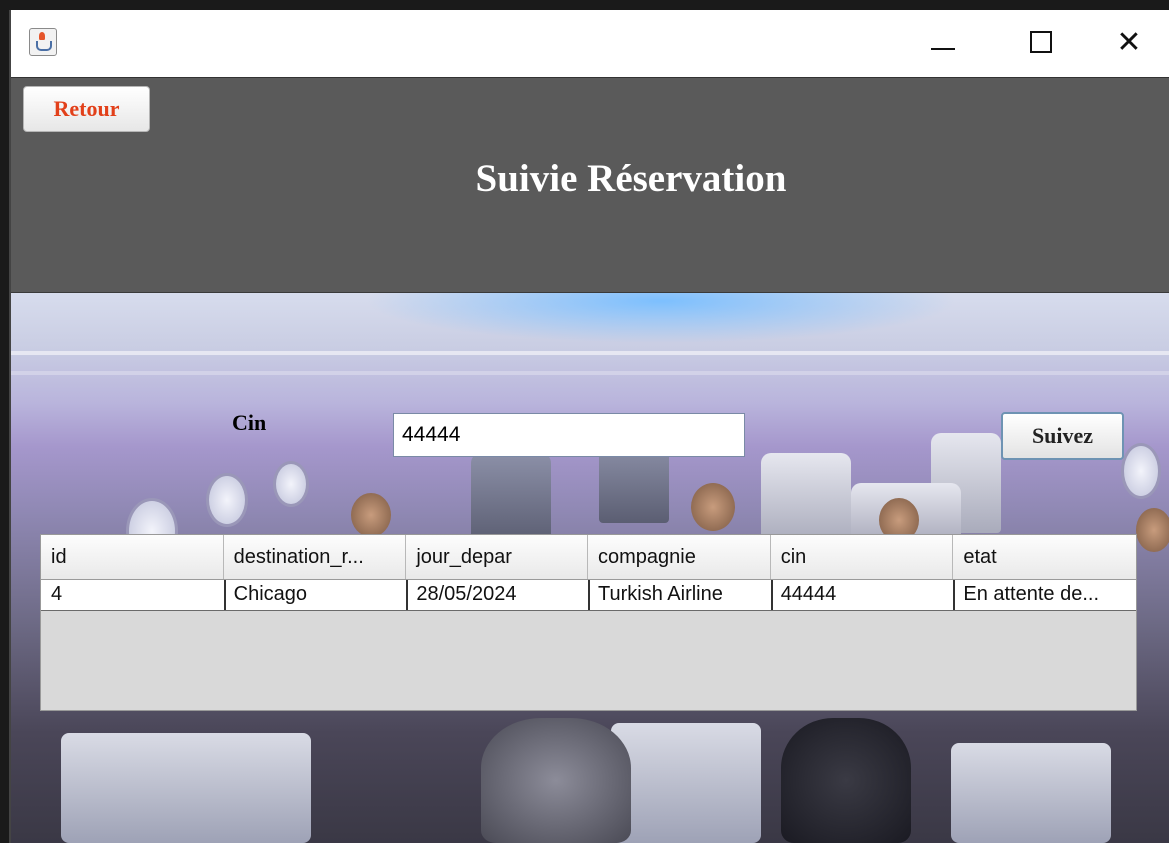  Describe the element at coordinates (132, 595) in the screenshot. I see `cell-id: 4` at that location.